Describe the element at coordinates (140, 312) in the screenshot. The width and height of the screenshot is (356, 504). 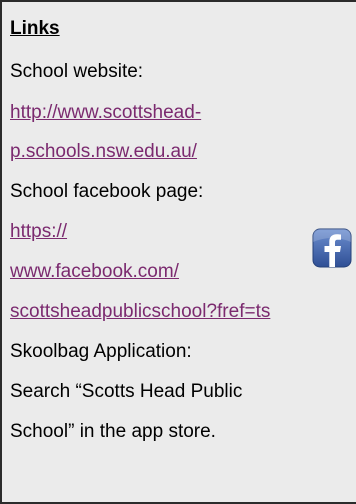
I see `facebook-link-line-3: scottsheadpublicschool?fref=ts` at that location.